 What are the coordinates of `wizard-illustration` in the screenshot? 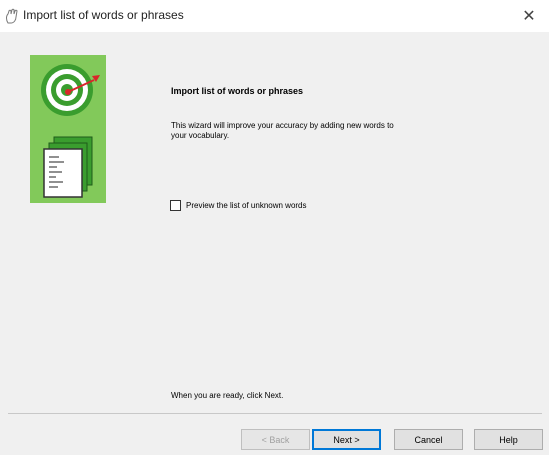 It's located at (68, 129).